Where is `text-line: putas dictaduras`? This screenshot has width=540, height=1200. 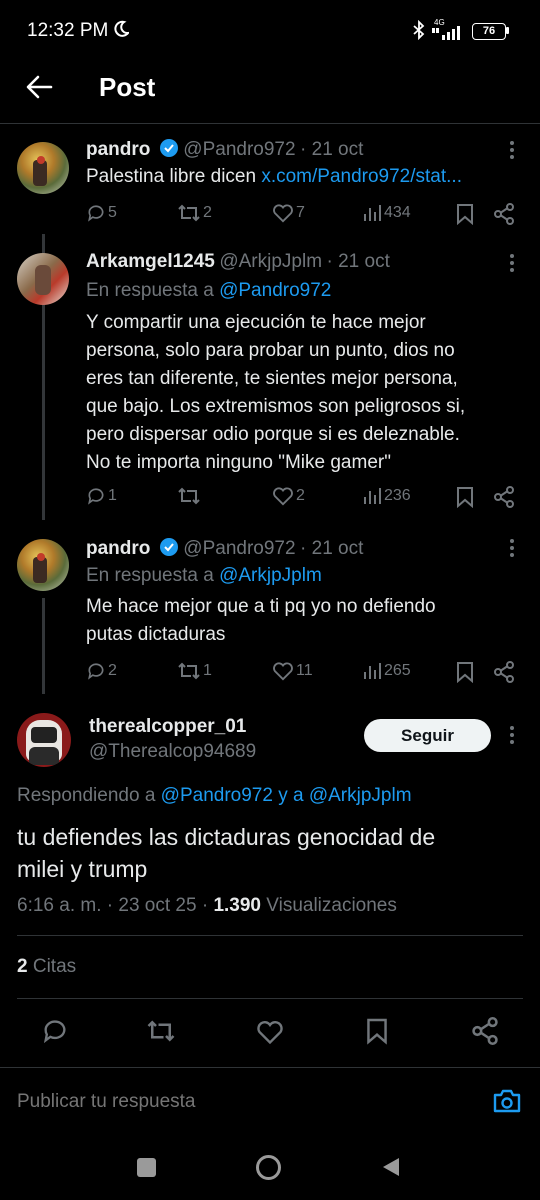
text-line: putas dictaduras is located at coordinates (156, 634).